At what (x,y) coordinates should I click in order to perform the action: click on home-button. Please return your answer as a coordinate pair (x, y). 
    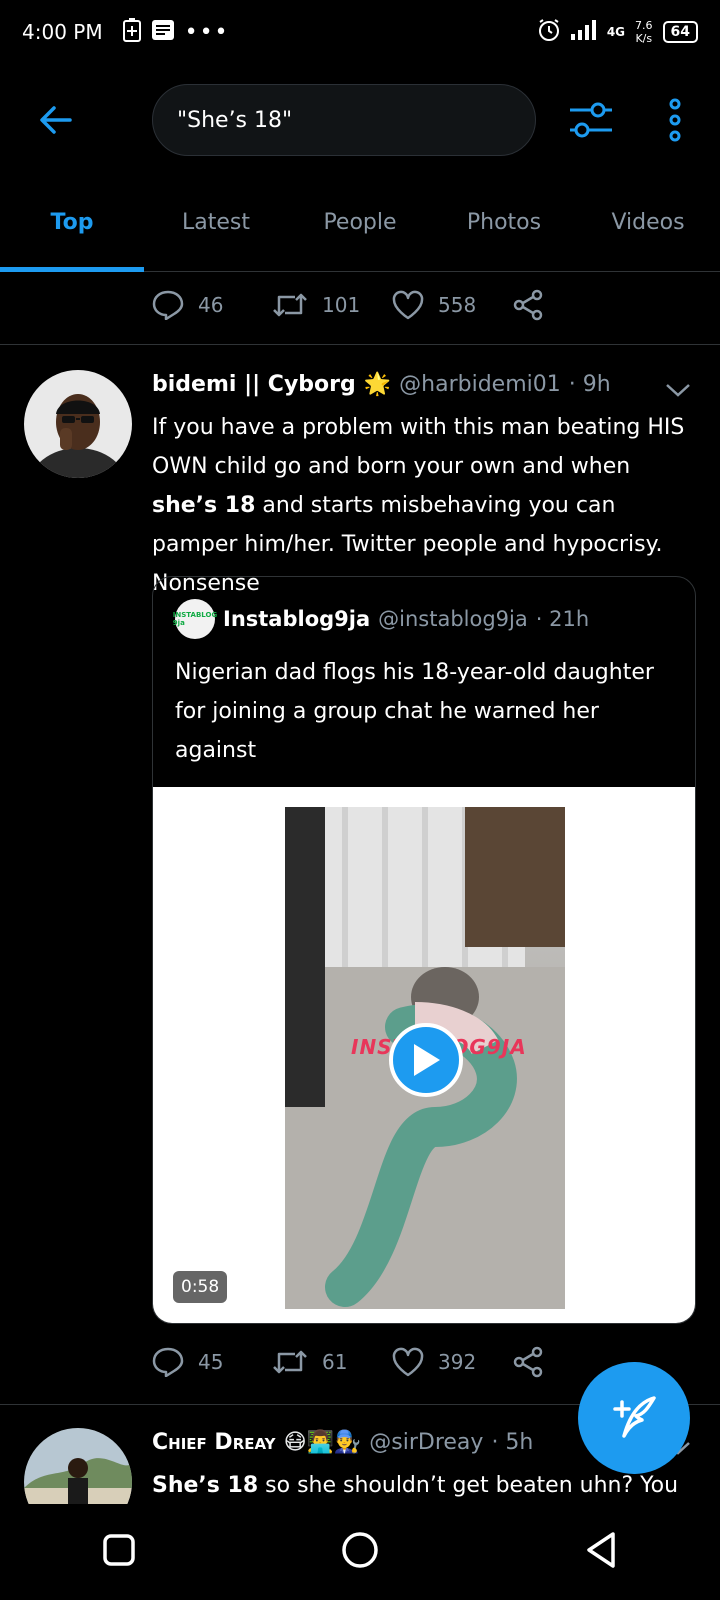
    Looking at the image, I should click on (360, 1552).